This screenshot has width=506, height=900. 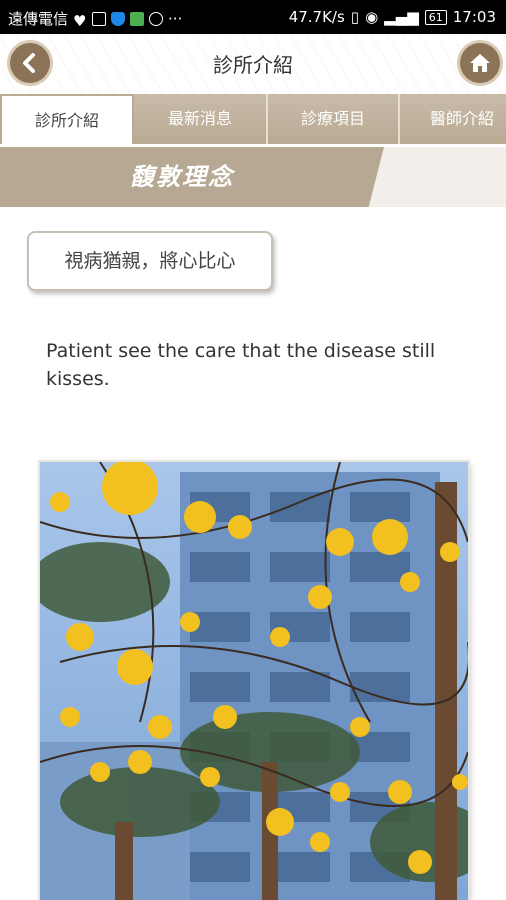 What do you see at coordinates (182, 177) in the screenshot?
I see `section-title: 馥敦理念` at bounding box center [182, 177].